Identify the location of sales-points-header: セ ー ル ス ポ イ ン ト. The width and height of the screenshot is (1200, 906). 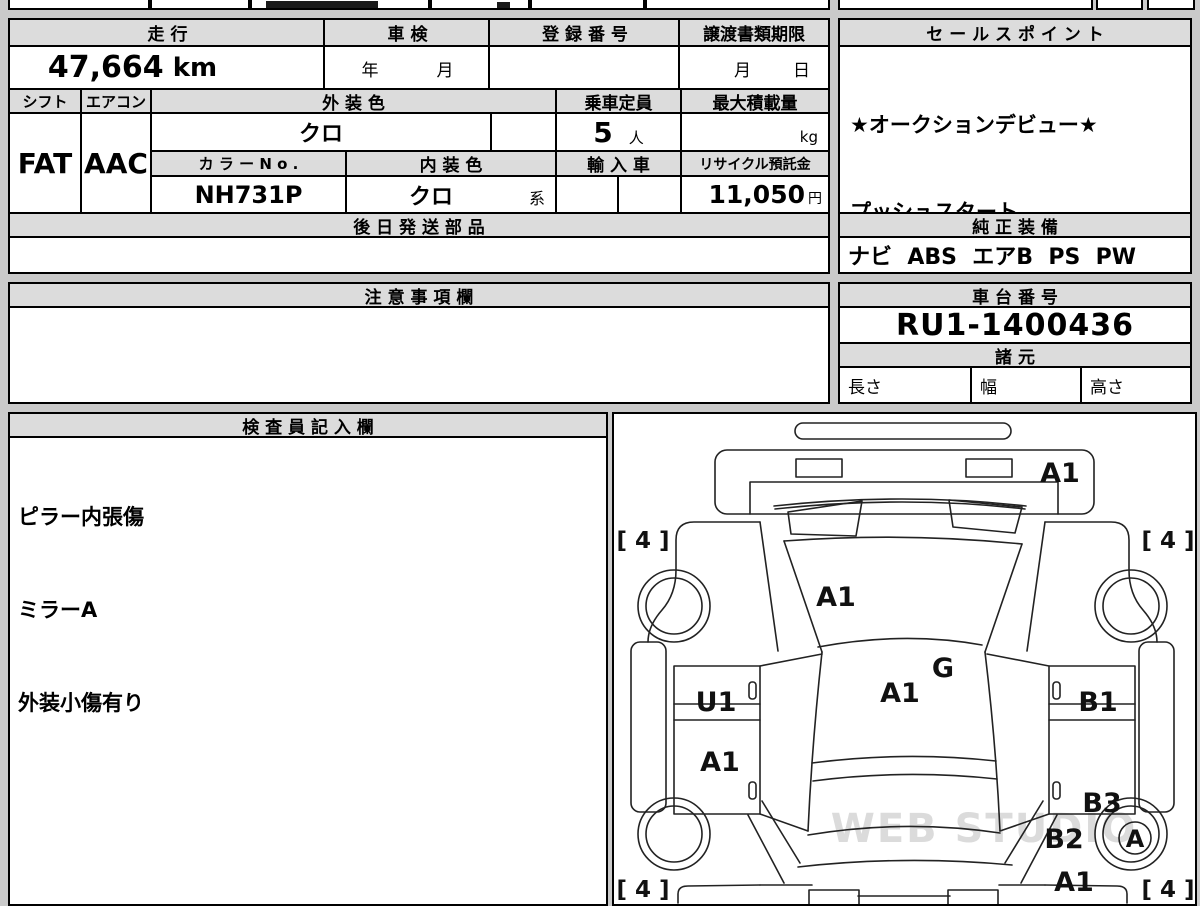
(1015, 32).